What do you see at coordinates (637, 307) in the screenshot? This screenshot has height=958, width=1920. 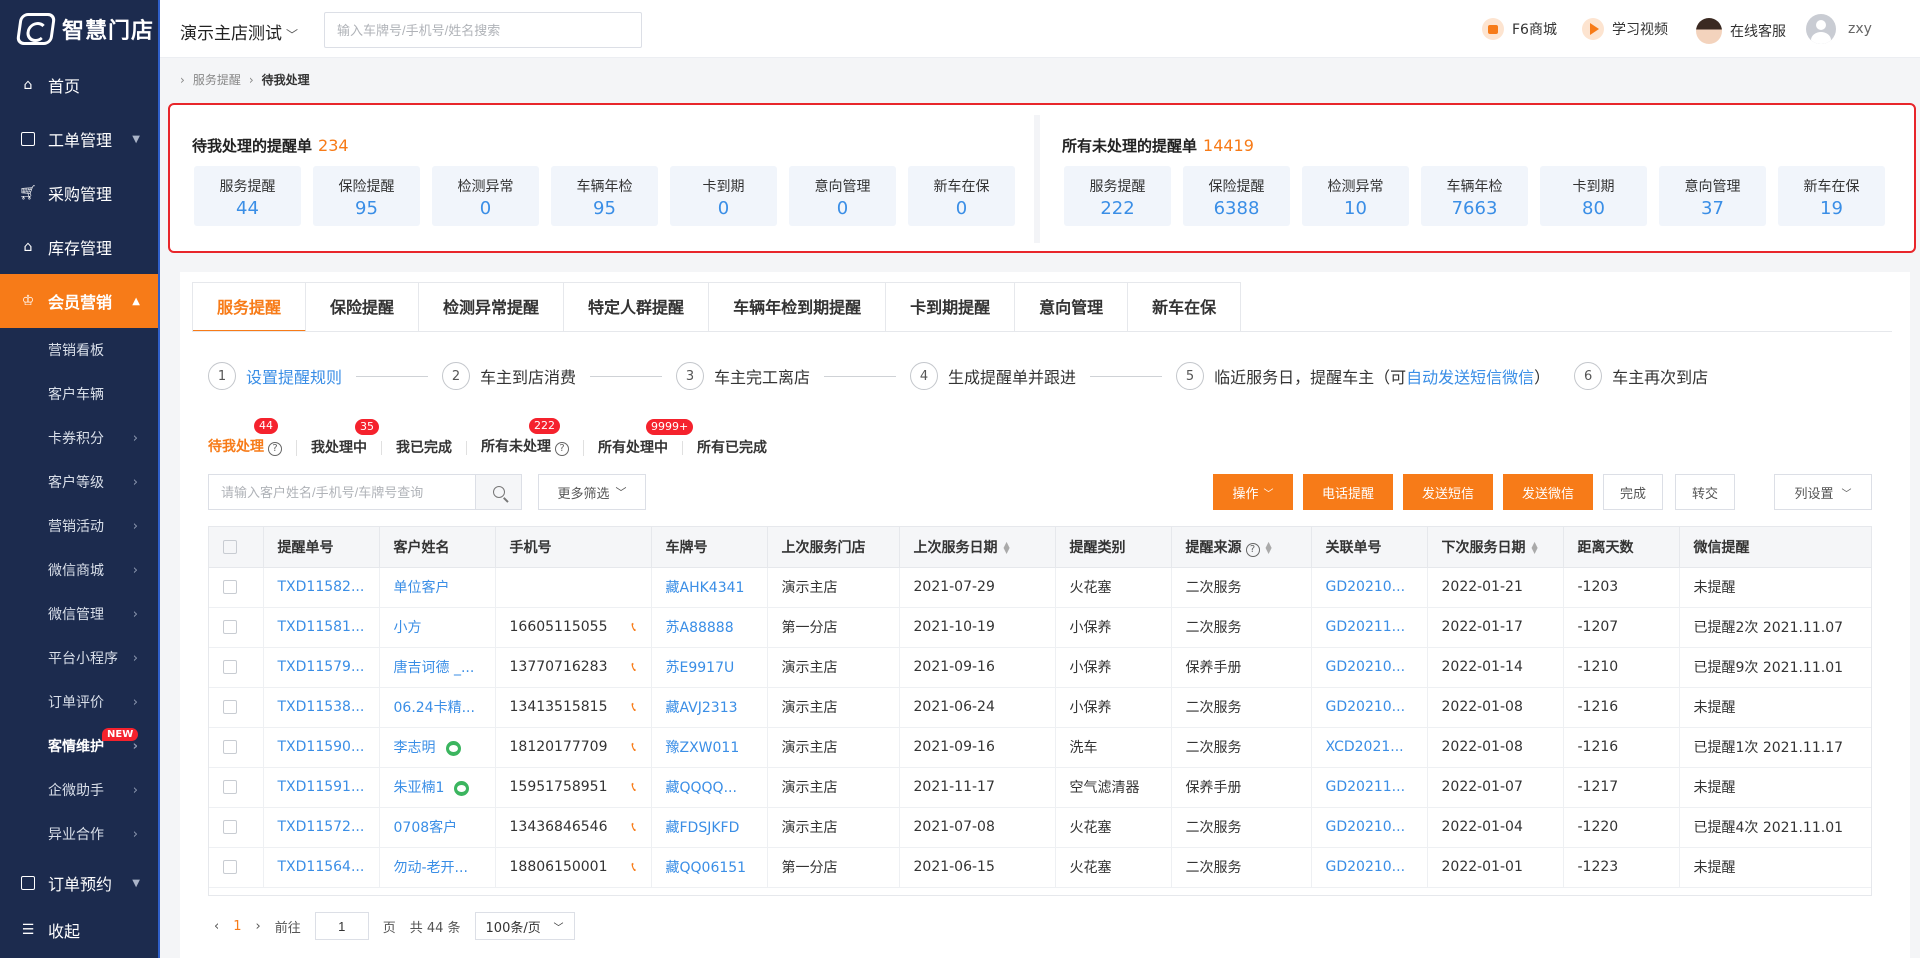 I see `tab-specific-group: 特定人群提醒` at bounding box center [637, 307].